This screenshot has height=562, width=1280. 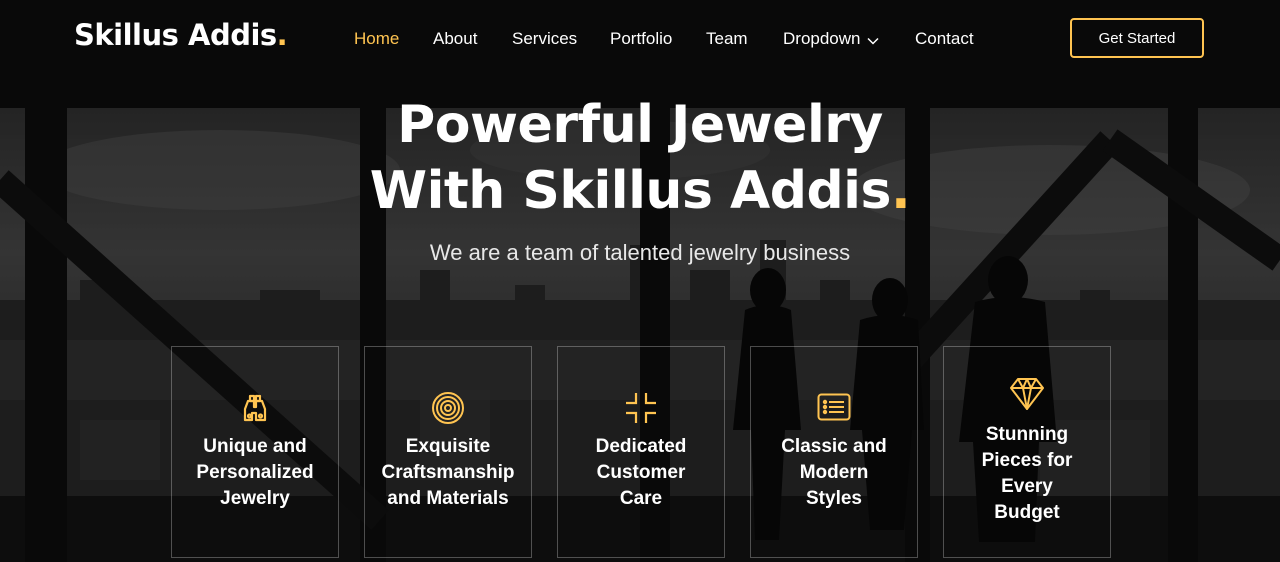 What do you see at coordinates (641, 408) in the screenshot?
I see `fullscreen-exit-icon` at bounding box center [641, 408].